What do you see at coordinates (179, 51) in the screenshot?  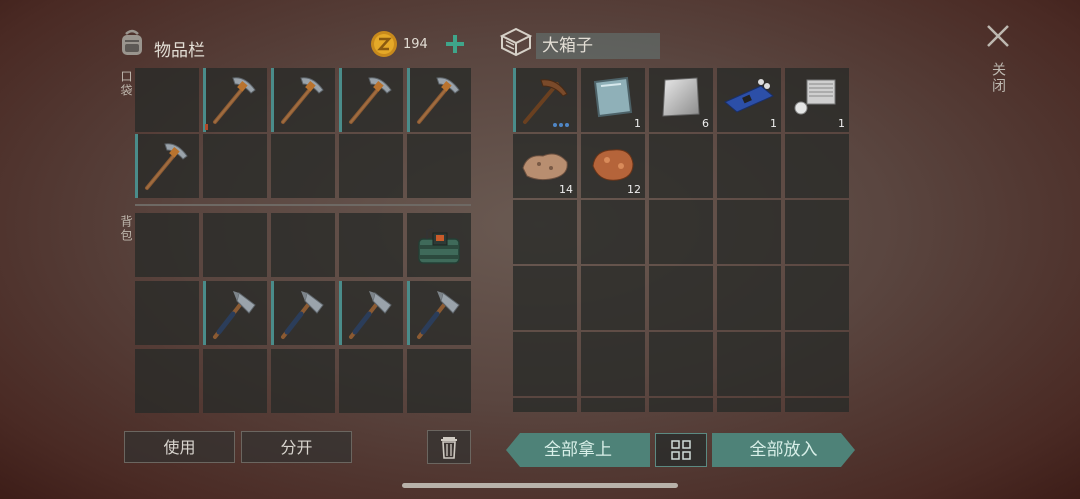 I see `inventory-title: 物品栏` at bounding box center [179, 51].